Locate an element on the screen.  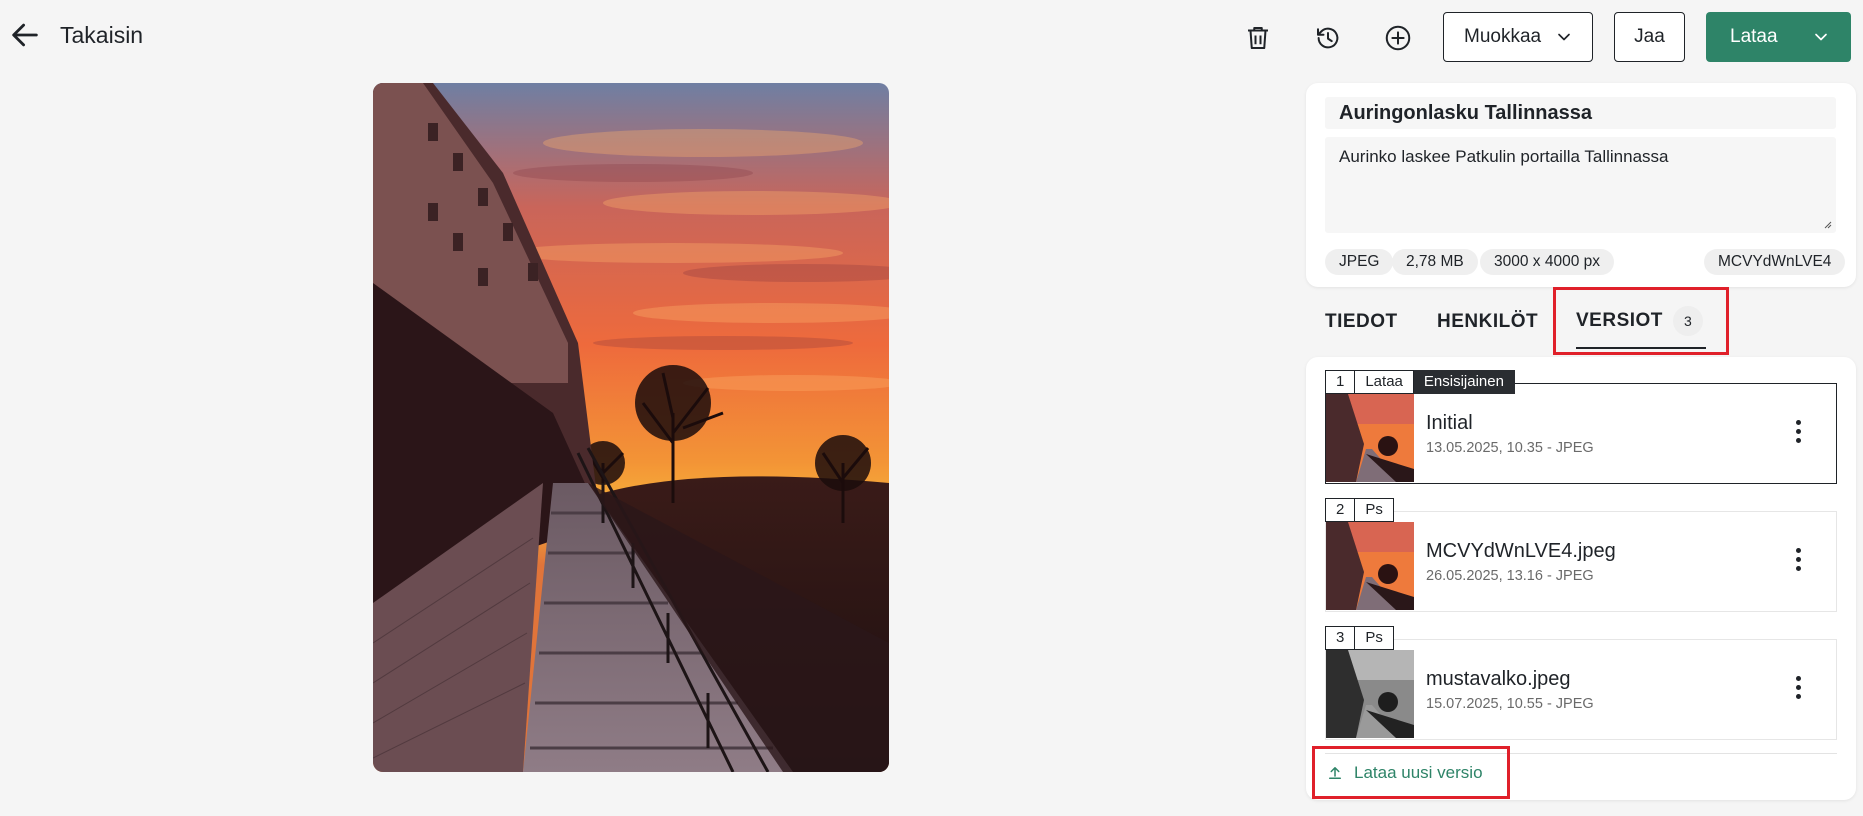
version-name: mustavalko.jpeg is located at coordinates (1498, 679).